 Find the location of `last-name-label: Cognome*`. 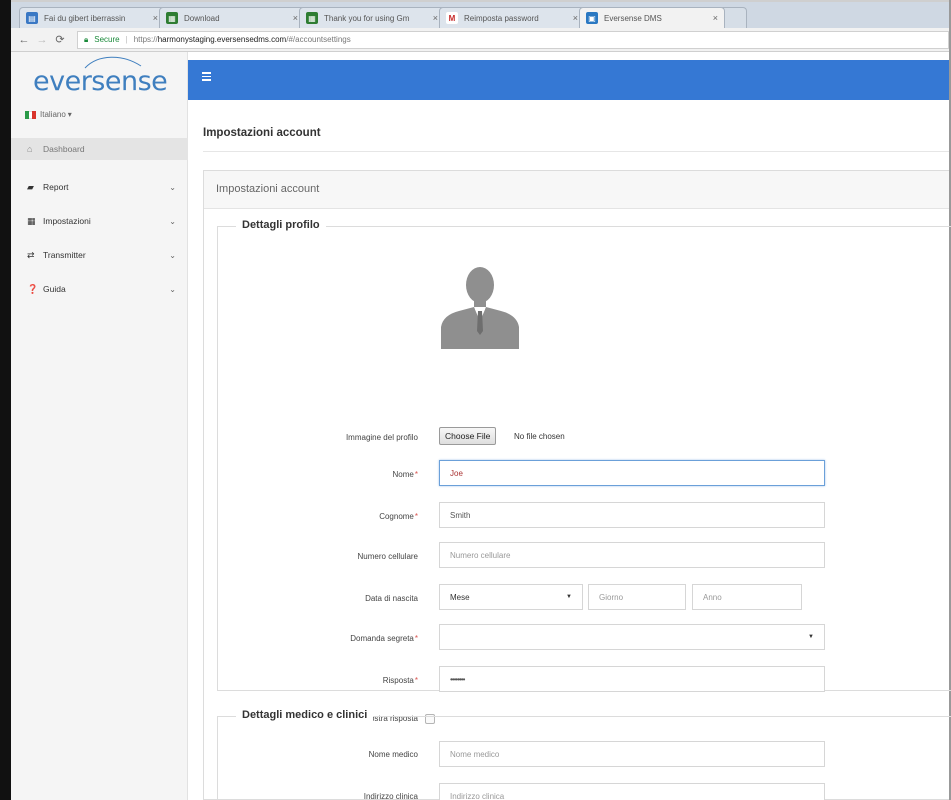

last-name-label: Cognome* is located at coordinates (398, 516).